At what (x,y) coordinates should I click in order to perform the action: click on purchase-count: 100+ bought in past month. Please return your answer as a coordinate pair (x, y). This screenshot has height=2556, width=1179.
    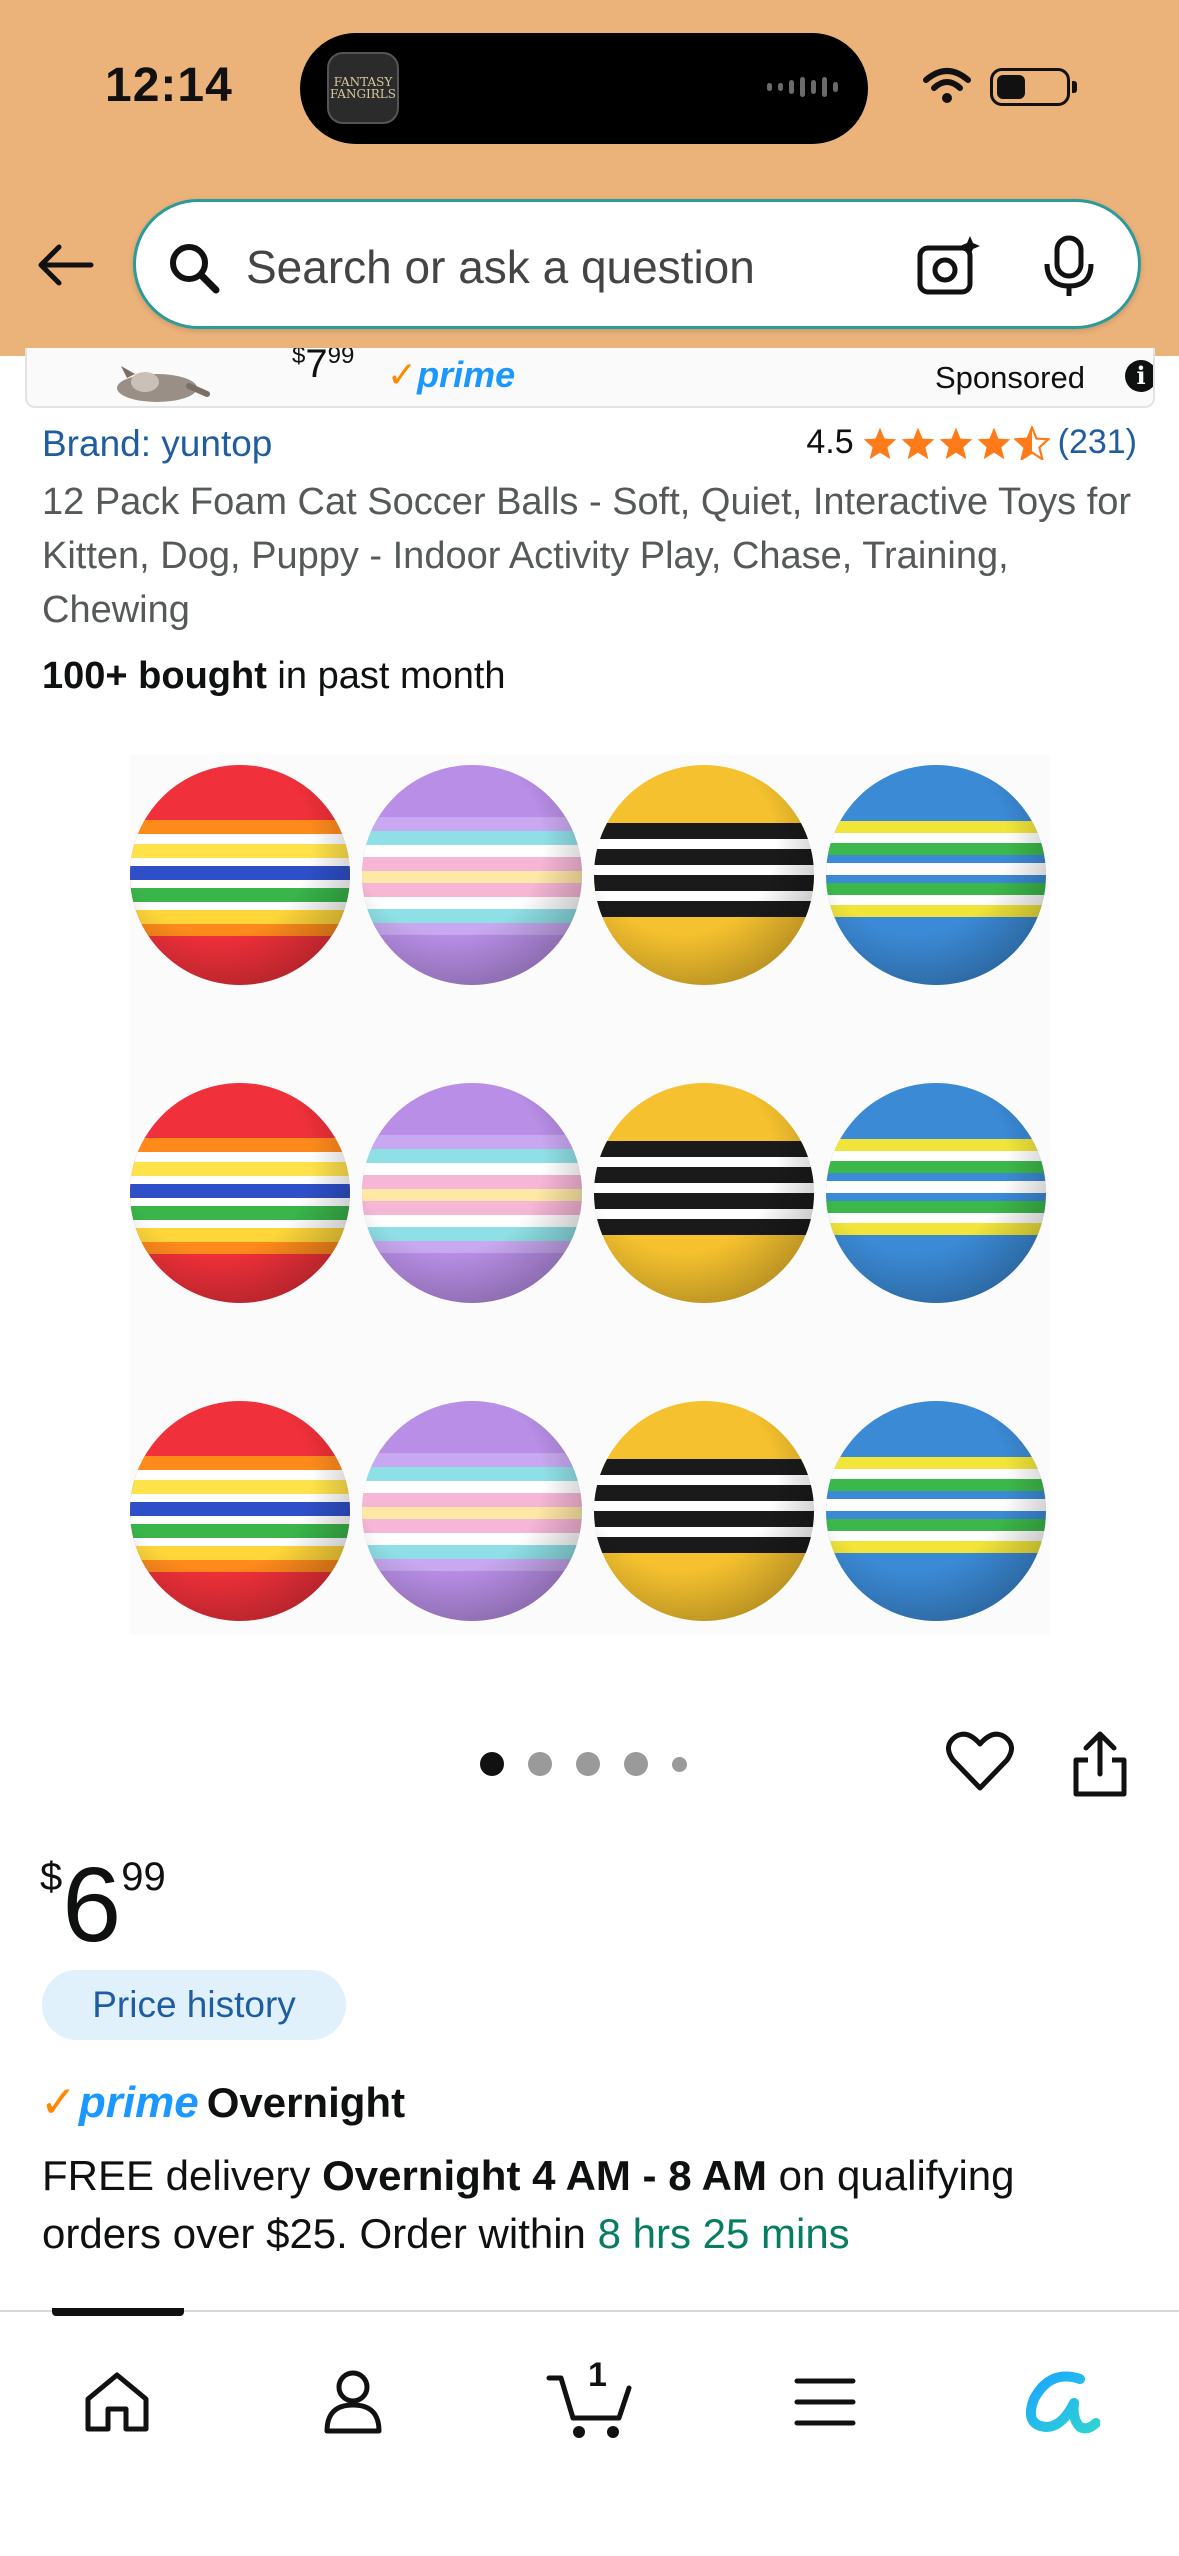
    Looking at the image, I should click on (274, 676).